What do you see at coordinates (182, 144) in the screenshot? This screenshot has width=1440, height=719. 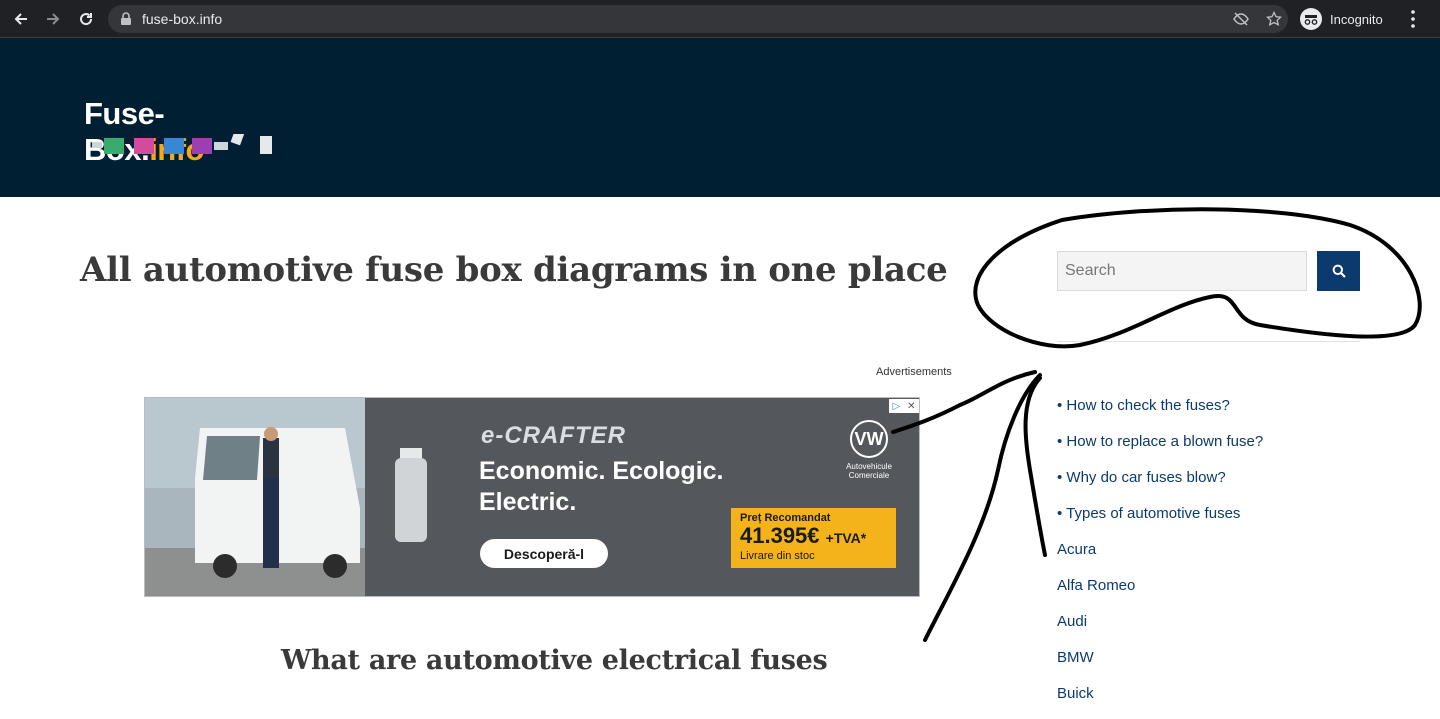 I see `fuse-graphics-icon` at bounding box center [182, 144].